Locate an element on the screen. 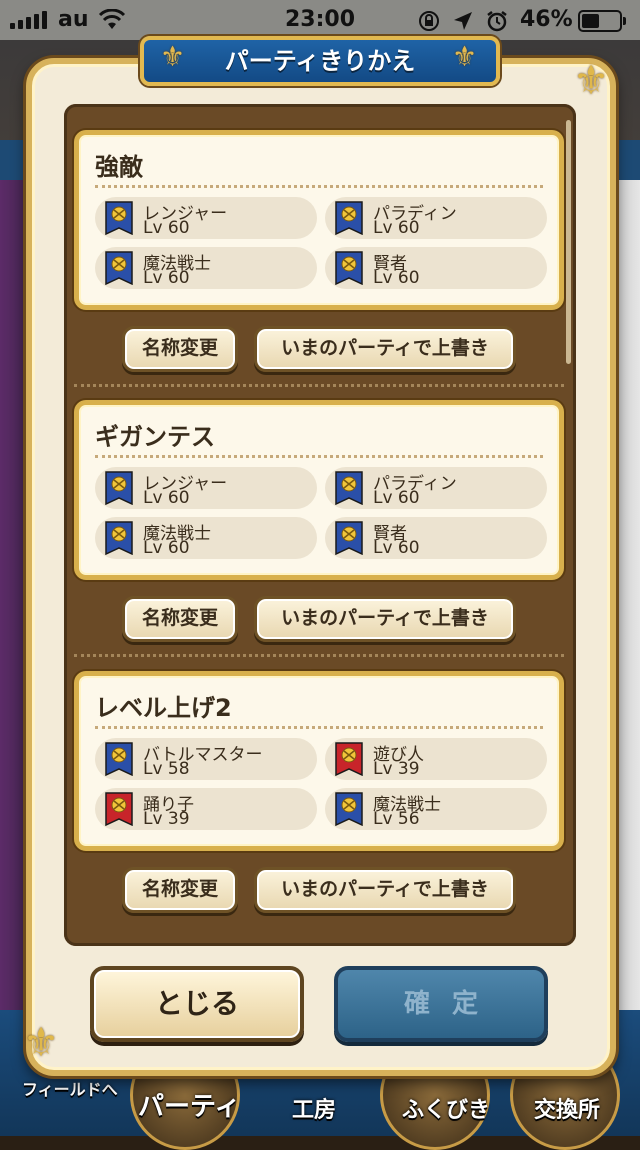  alarm-icon is located at coordinates (497, 21).